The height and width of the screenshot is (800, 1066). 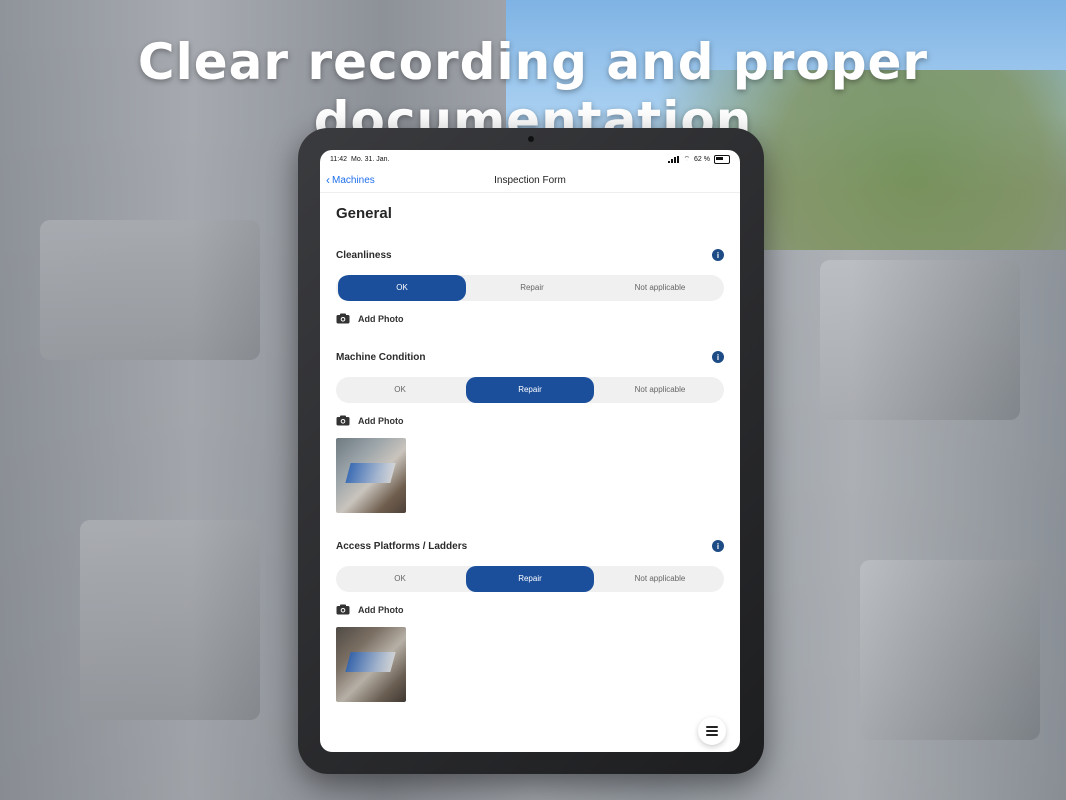 What do you see at coordinates (364, 213) in the screenshot?
I see `page-heading: General` at bounding box center [364, 213].